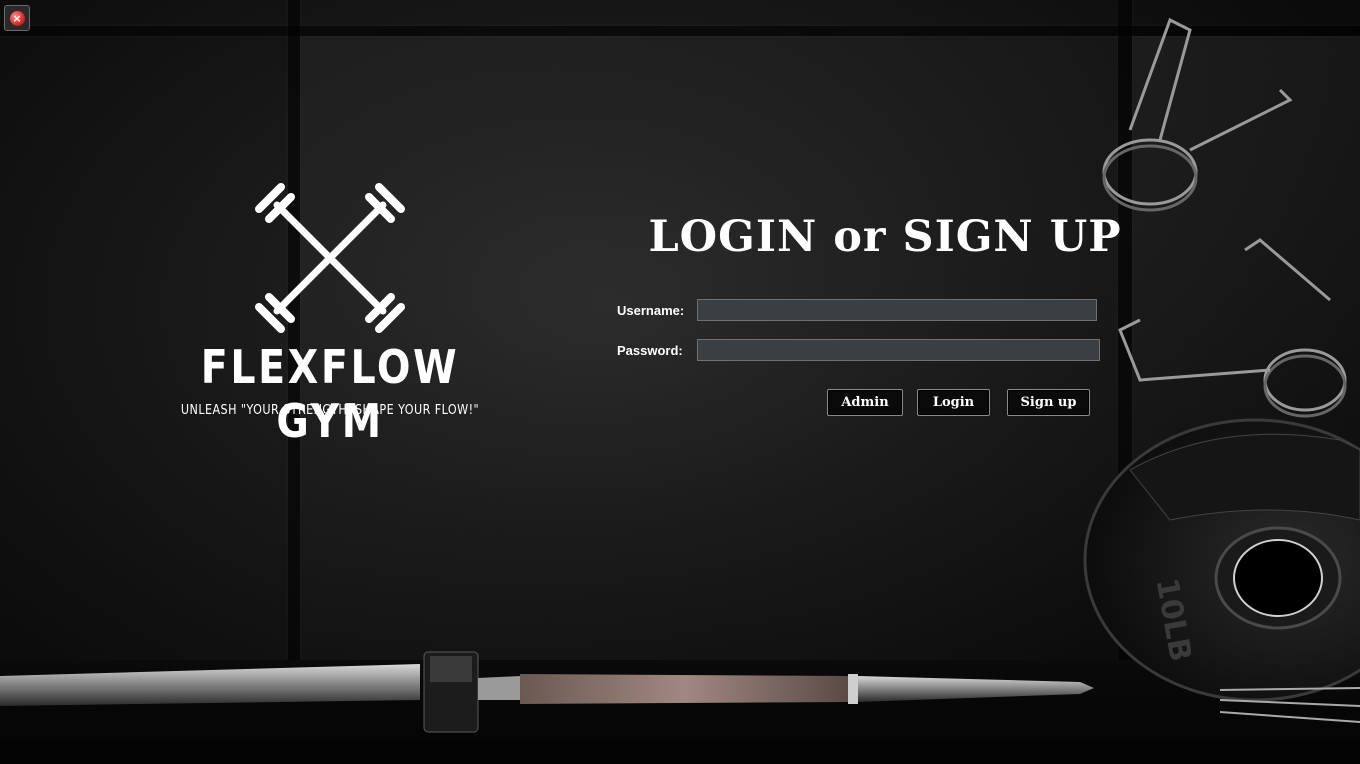 The height and width of the screenshot is (764, 1360). What do you see at coordinates (865, 402) in the screenshot?
I see `admin-button: Admin` at bounding box center [865, 402].